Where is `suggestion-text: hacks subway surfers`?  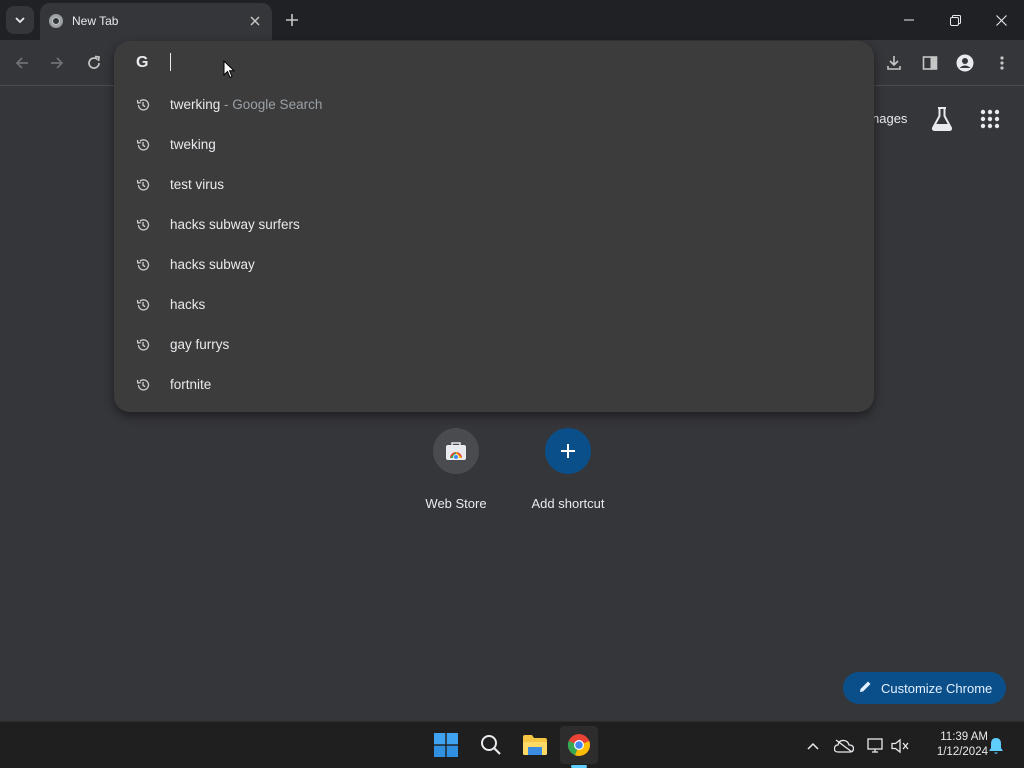 suggestion-text: hacks subway surfers is located at coordinates (235, 224).